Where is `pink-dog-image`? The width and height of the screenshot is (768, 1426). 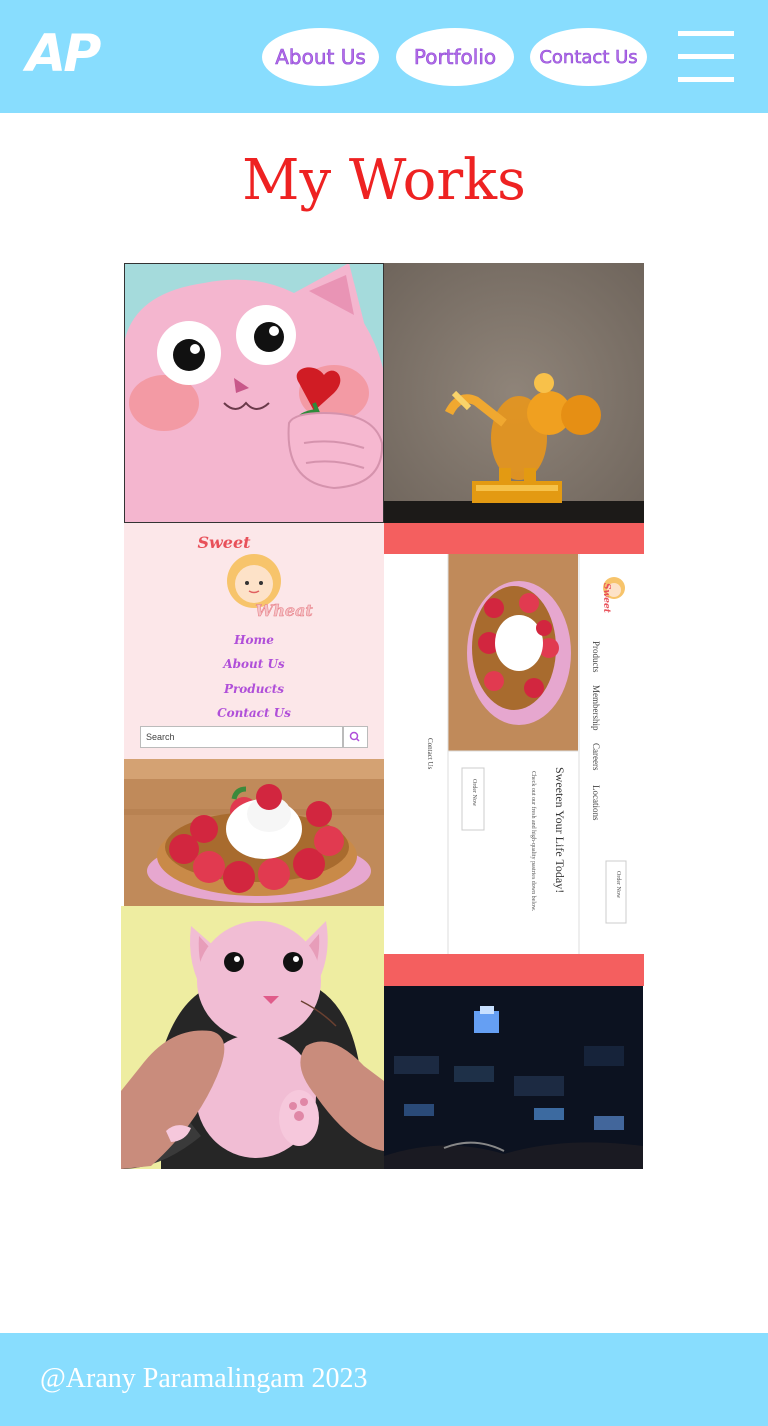
pink-dog-image is located at coordinates (252, 1037).